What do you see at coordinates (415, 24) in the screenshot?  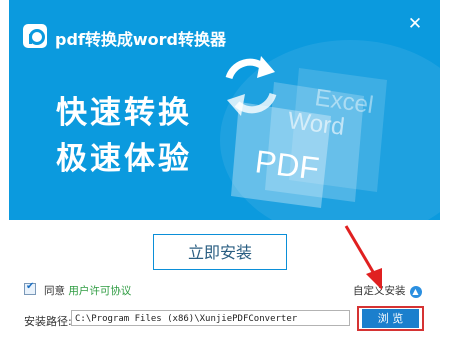 I see `close-icon: ✕` at bounding box center [415, 24].